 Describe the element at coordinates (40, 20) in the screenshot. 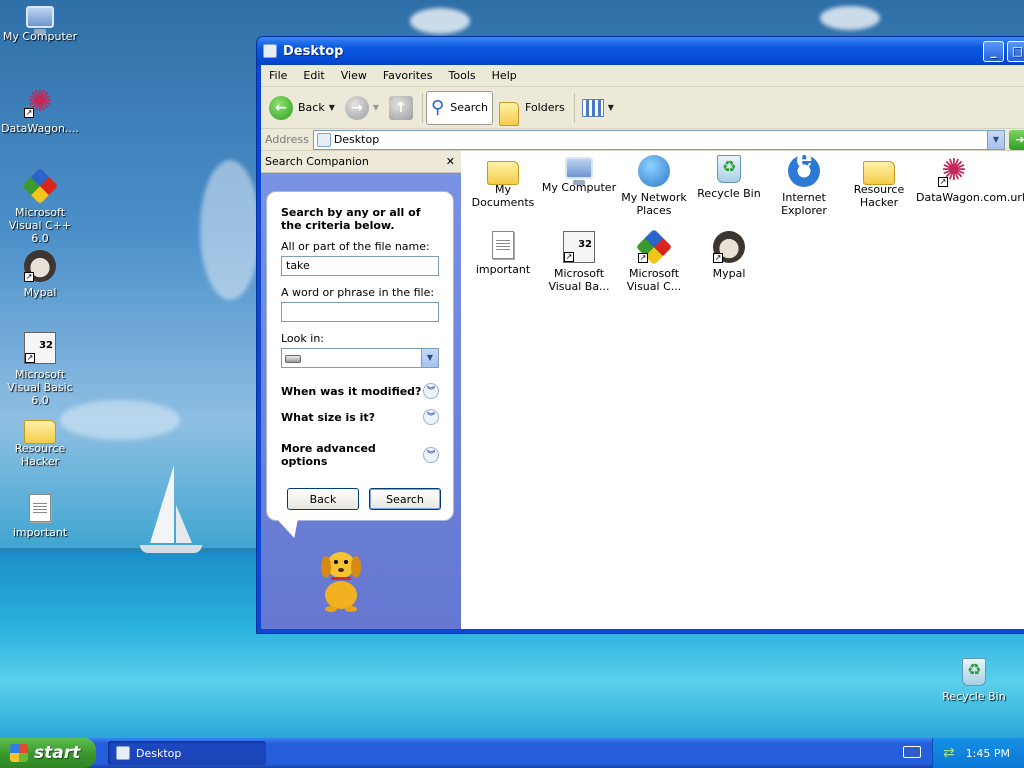

I see `my-computer-icon` at that location.